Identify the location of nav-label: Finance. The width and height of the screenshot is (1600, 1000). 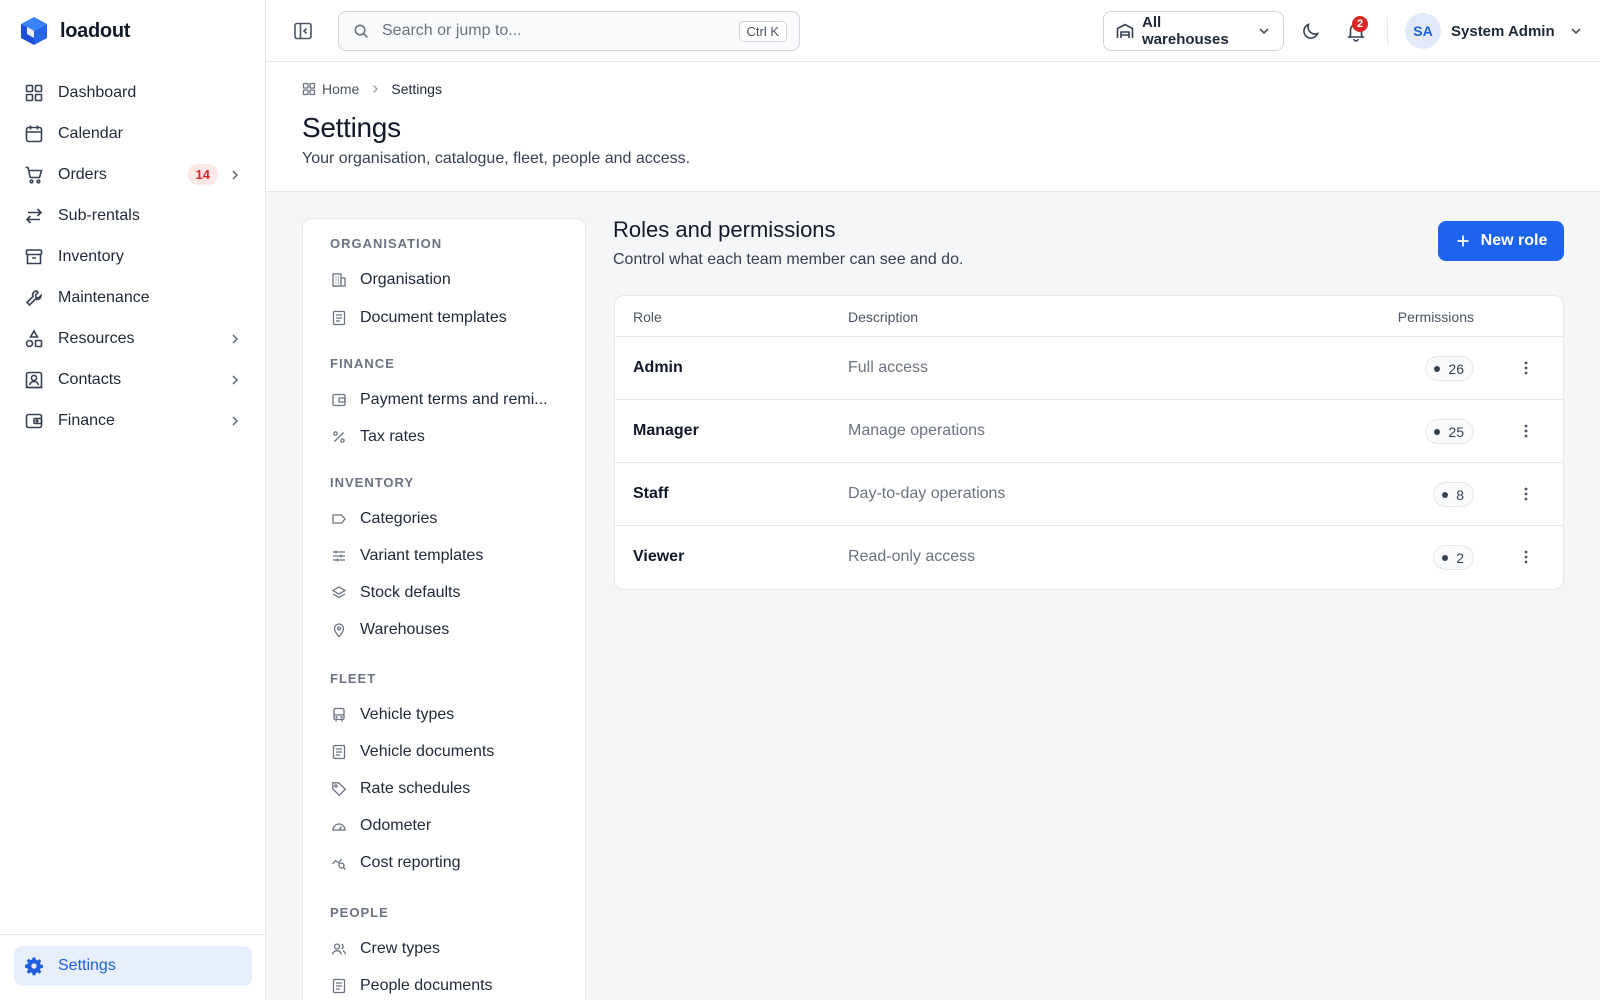
(86, 420).